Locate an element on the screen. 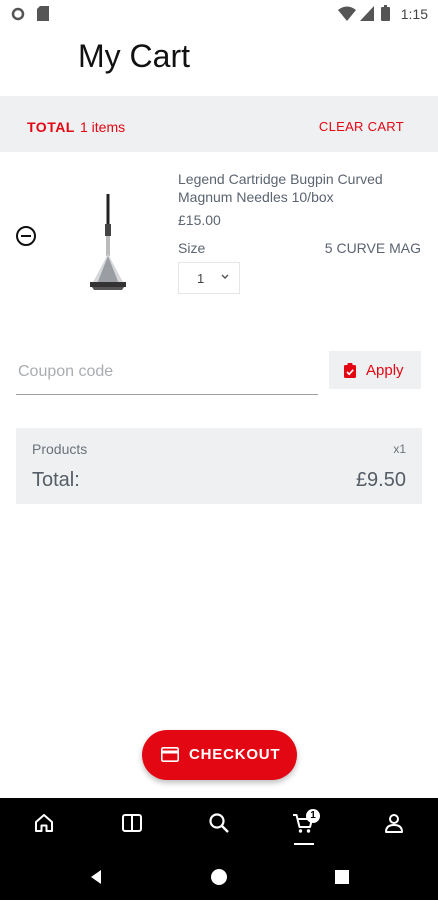 This screenshot has height=900, width=438. apply-coupon-button: Apply is located at coordinates (375, 370).